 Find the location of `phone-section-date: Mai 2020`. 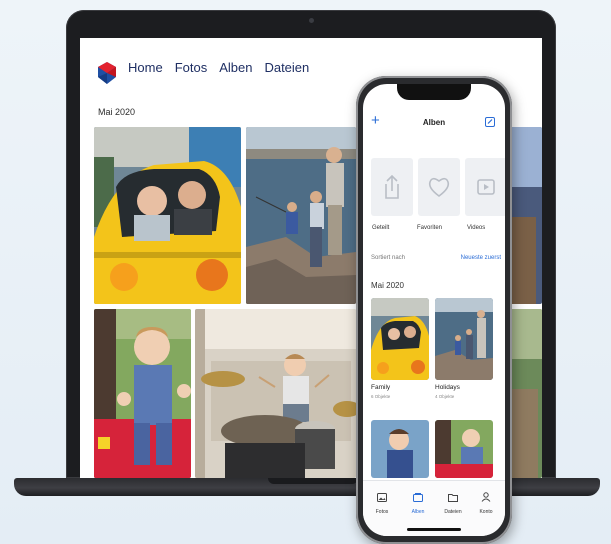

phone-section-date: Mai 2020 is located at coordinates (387, 285).